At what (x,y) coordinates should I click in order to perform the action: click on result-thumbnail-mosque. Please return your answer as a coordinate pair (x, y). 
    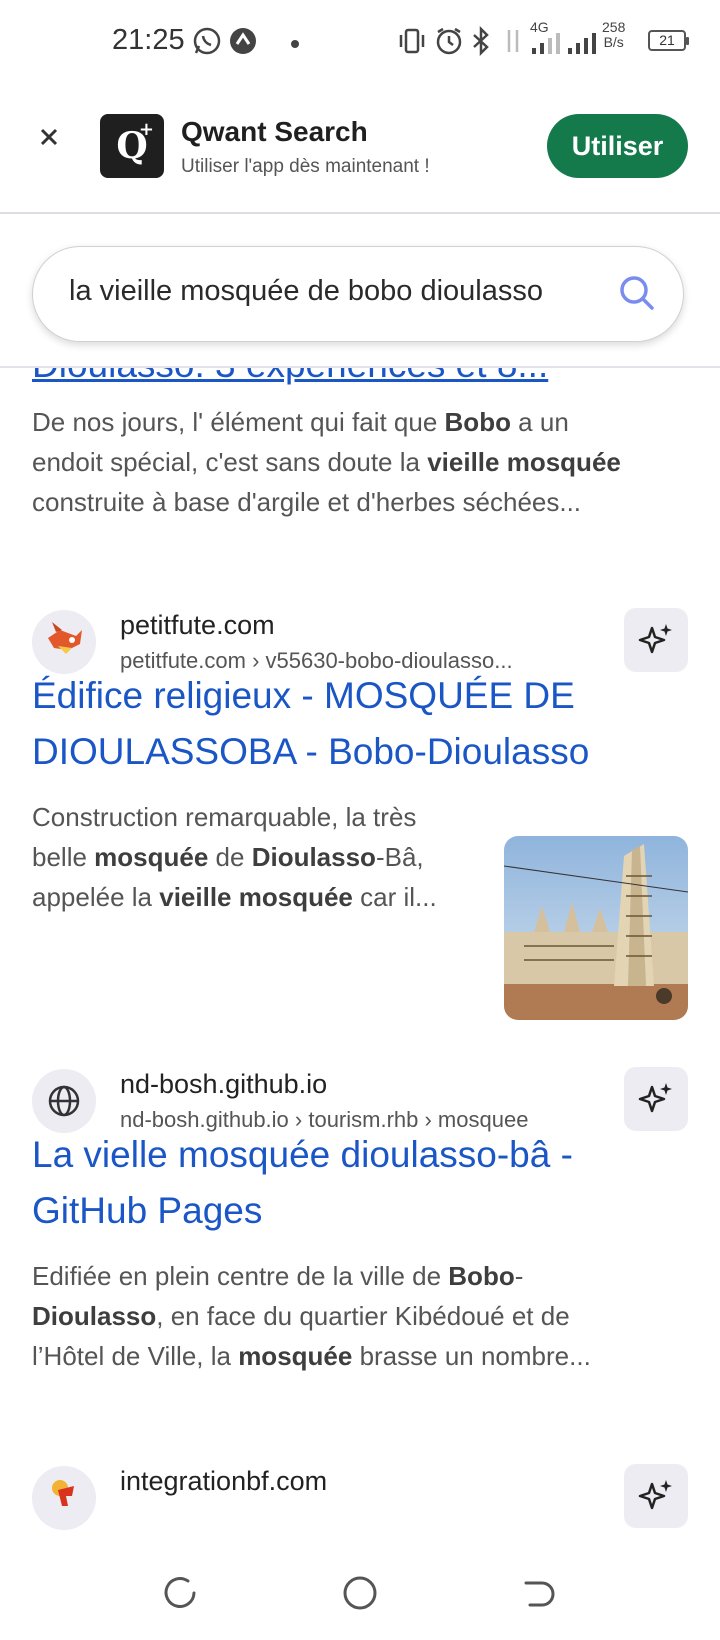
    Looking at the image, I should click on (596, 928).